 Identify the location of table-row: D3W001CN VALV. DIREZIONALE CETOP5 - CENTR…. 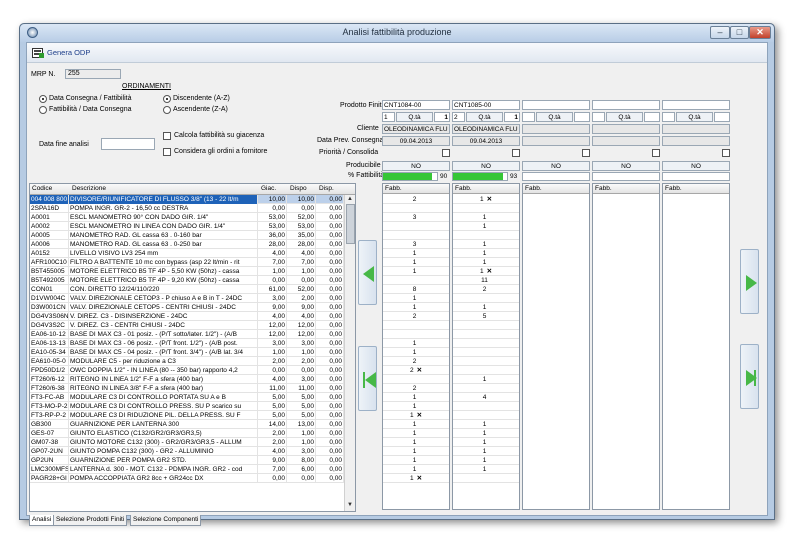
(187, 307).